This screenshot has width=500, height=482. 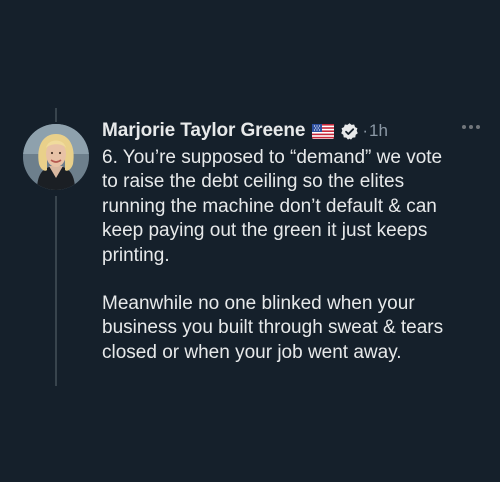 What do you see at coordinates (56, 291) in the screenshot?
I see `thread-connector-line` at bounding box center [56, 291].